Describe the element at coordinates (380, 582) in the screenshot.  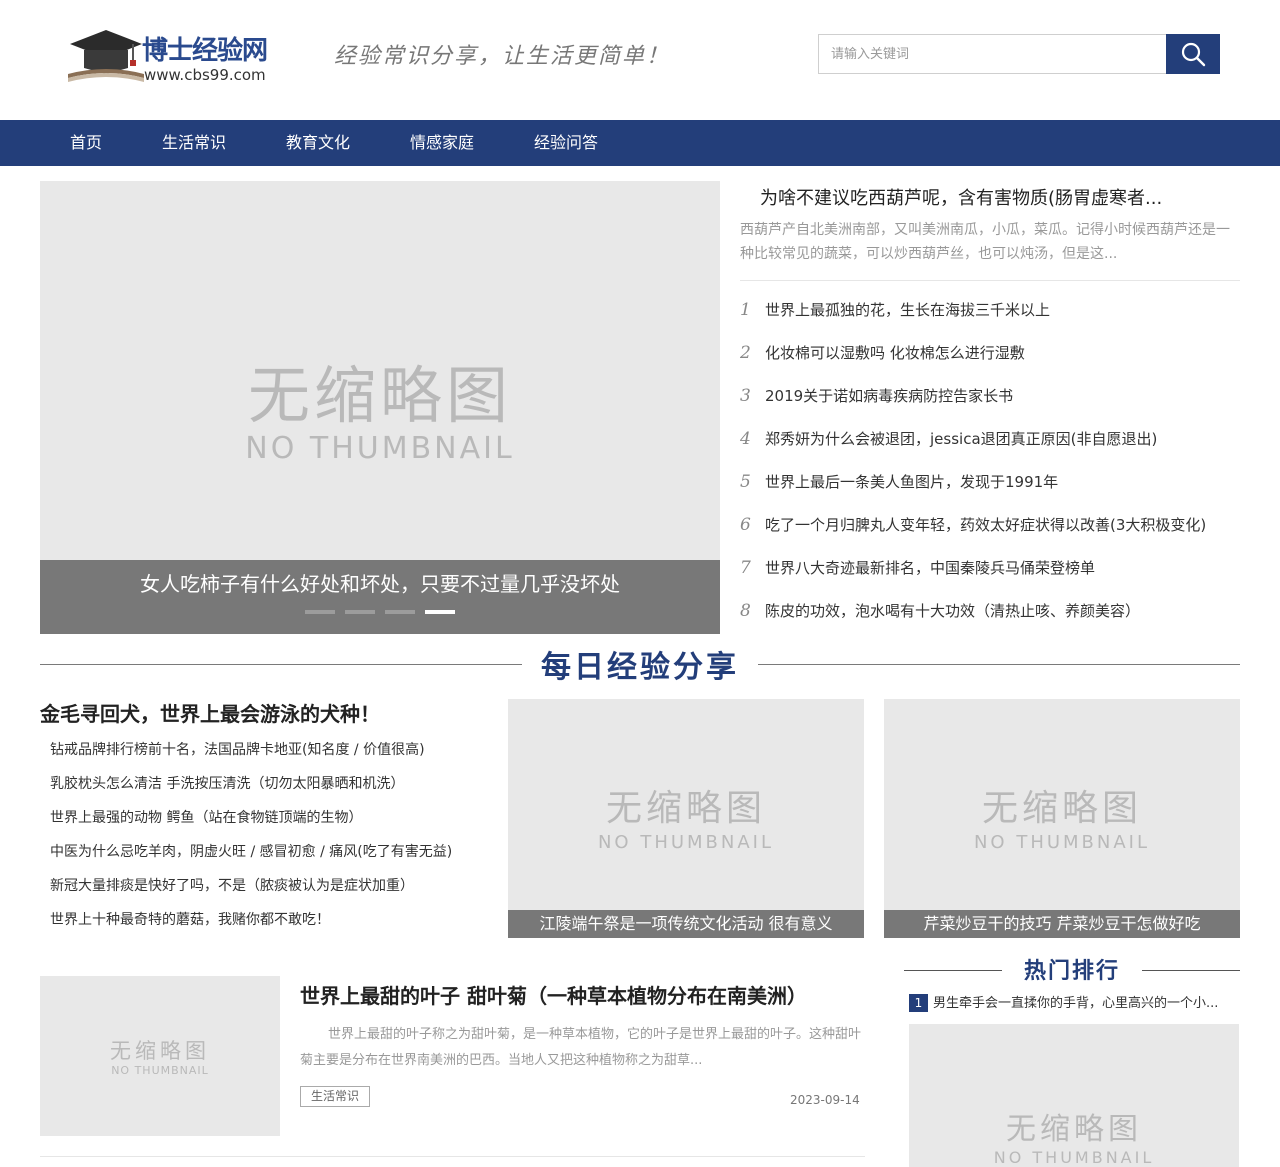
I see `slider-caption-text: 女人吃柿子有什么好处和坏处，只要不过量几乎没坏处` at that location.